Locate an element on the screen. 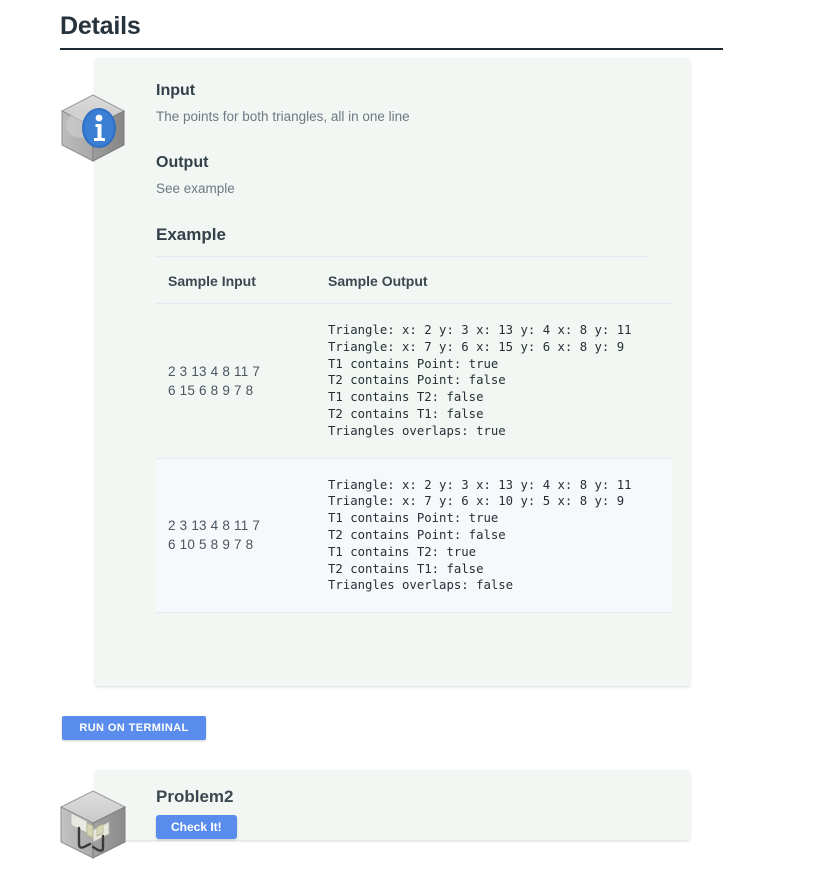 The height and width of the screenshot is (877, 825). table-header-row: Sample Input Sample Output is located at coordinates (414, 280).